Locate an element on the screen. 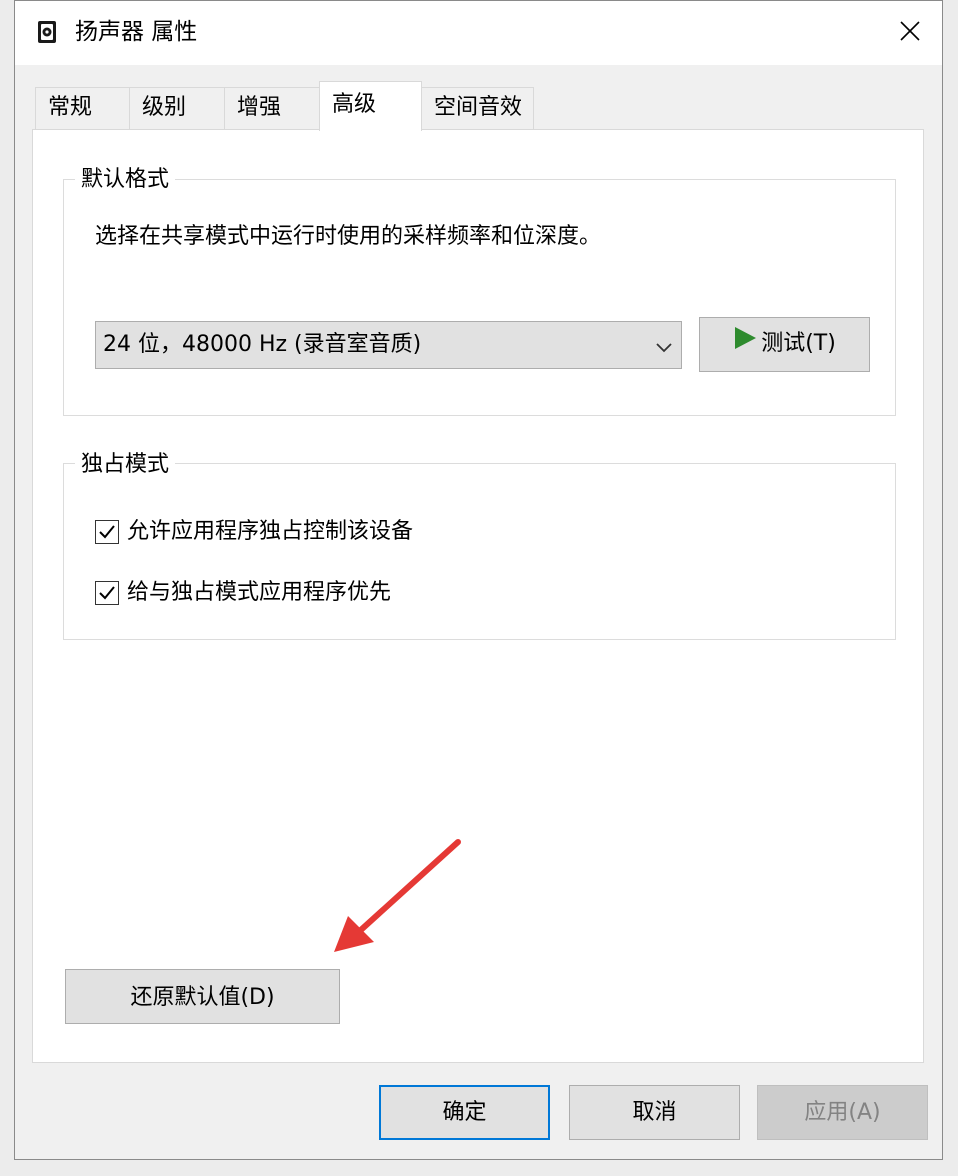 This screenshot has height=1176, width=958. tab-spatial-sound: 空间音效 is located at coordinates (477, 108).